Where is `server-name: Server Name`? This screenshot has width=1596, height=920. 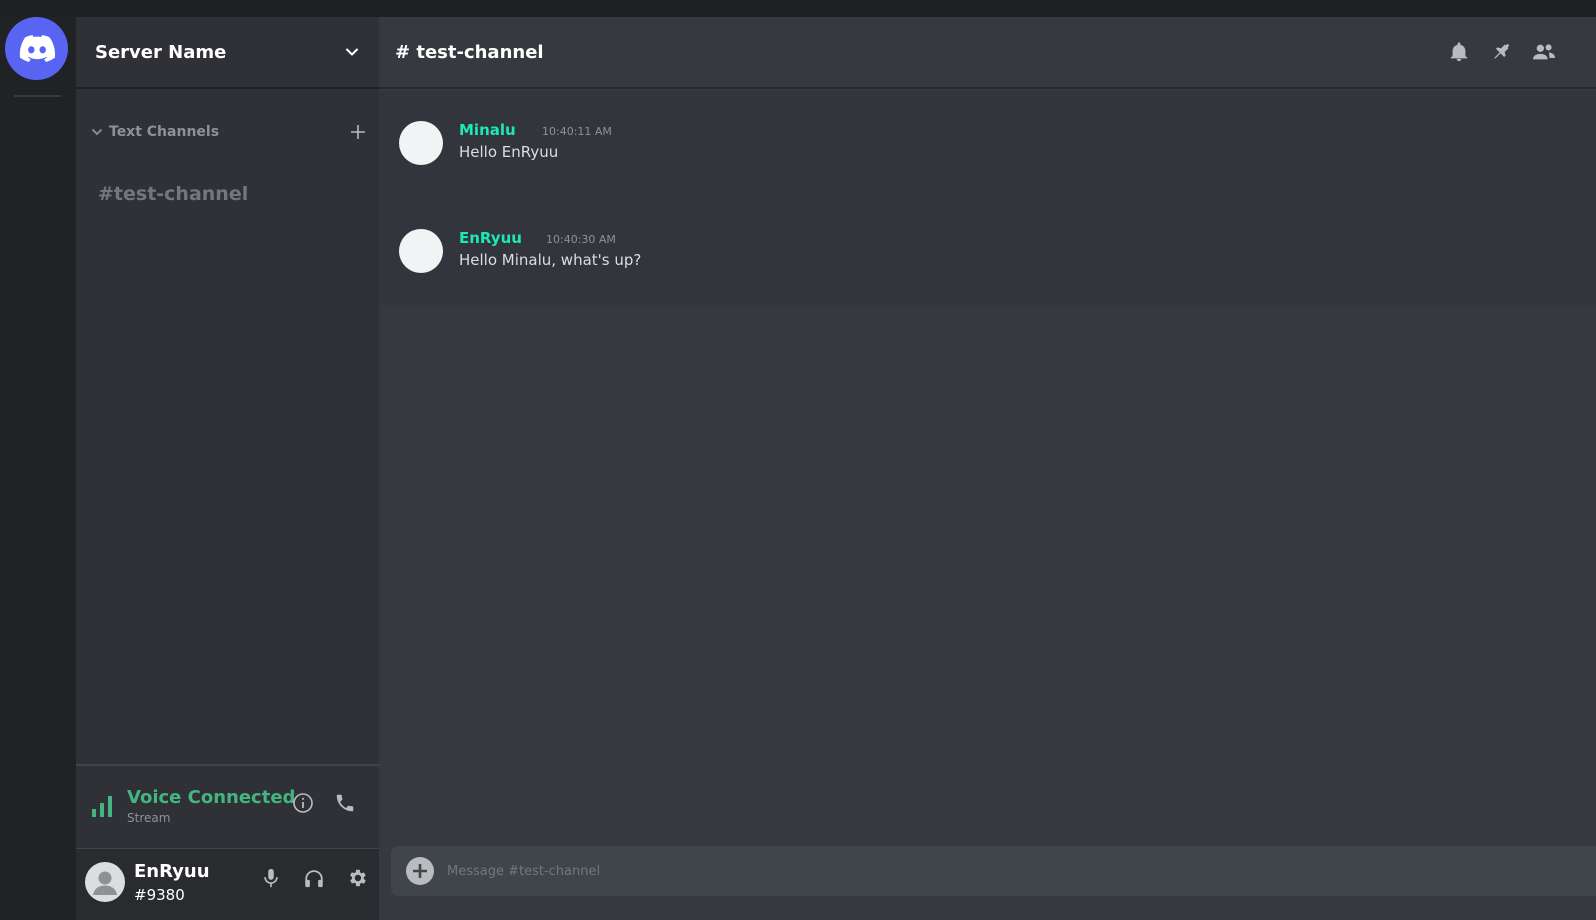 server-name: Server Name is located at coordinates (161, 52).